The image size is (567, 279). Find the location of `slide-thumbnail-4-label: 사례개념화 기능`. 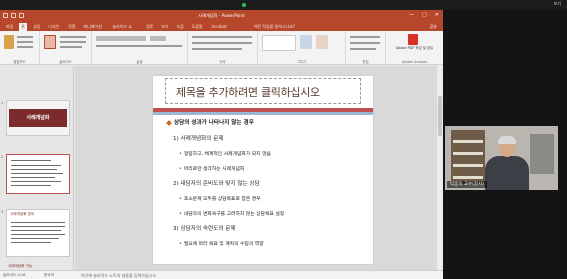

slide-thumbnail-4-label: 사례개념화 기능 is located at coordinates (20, 266).